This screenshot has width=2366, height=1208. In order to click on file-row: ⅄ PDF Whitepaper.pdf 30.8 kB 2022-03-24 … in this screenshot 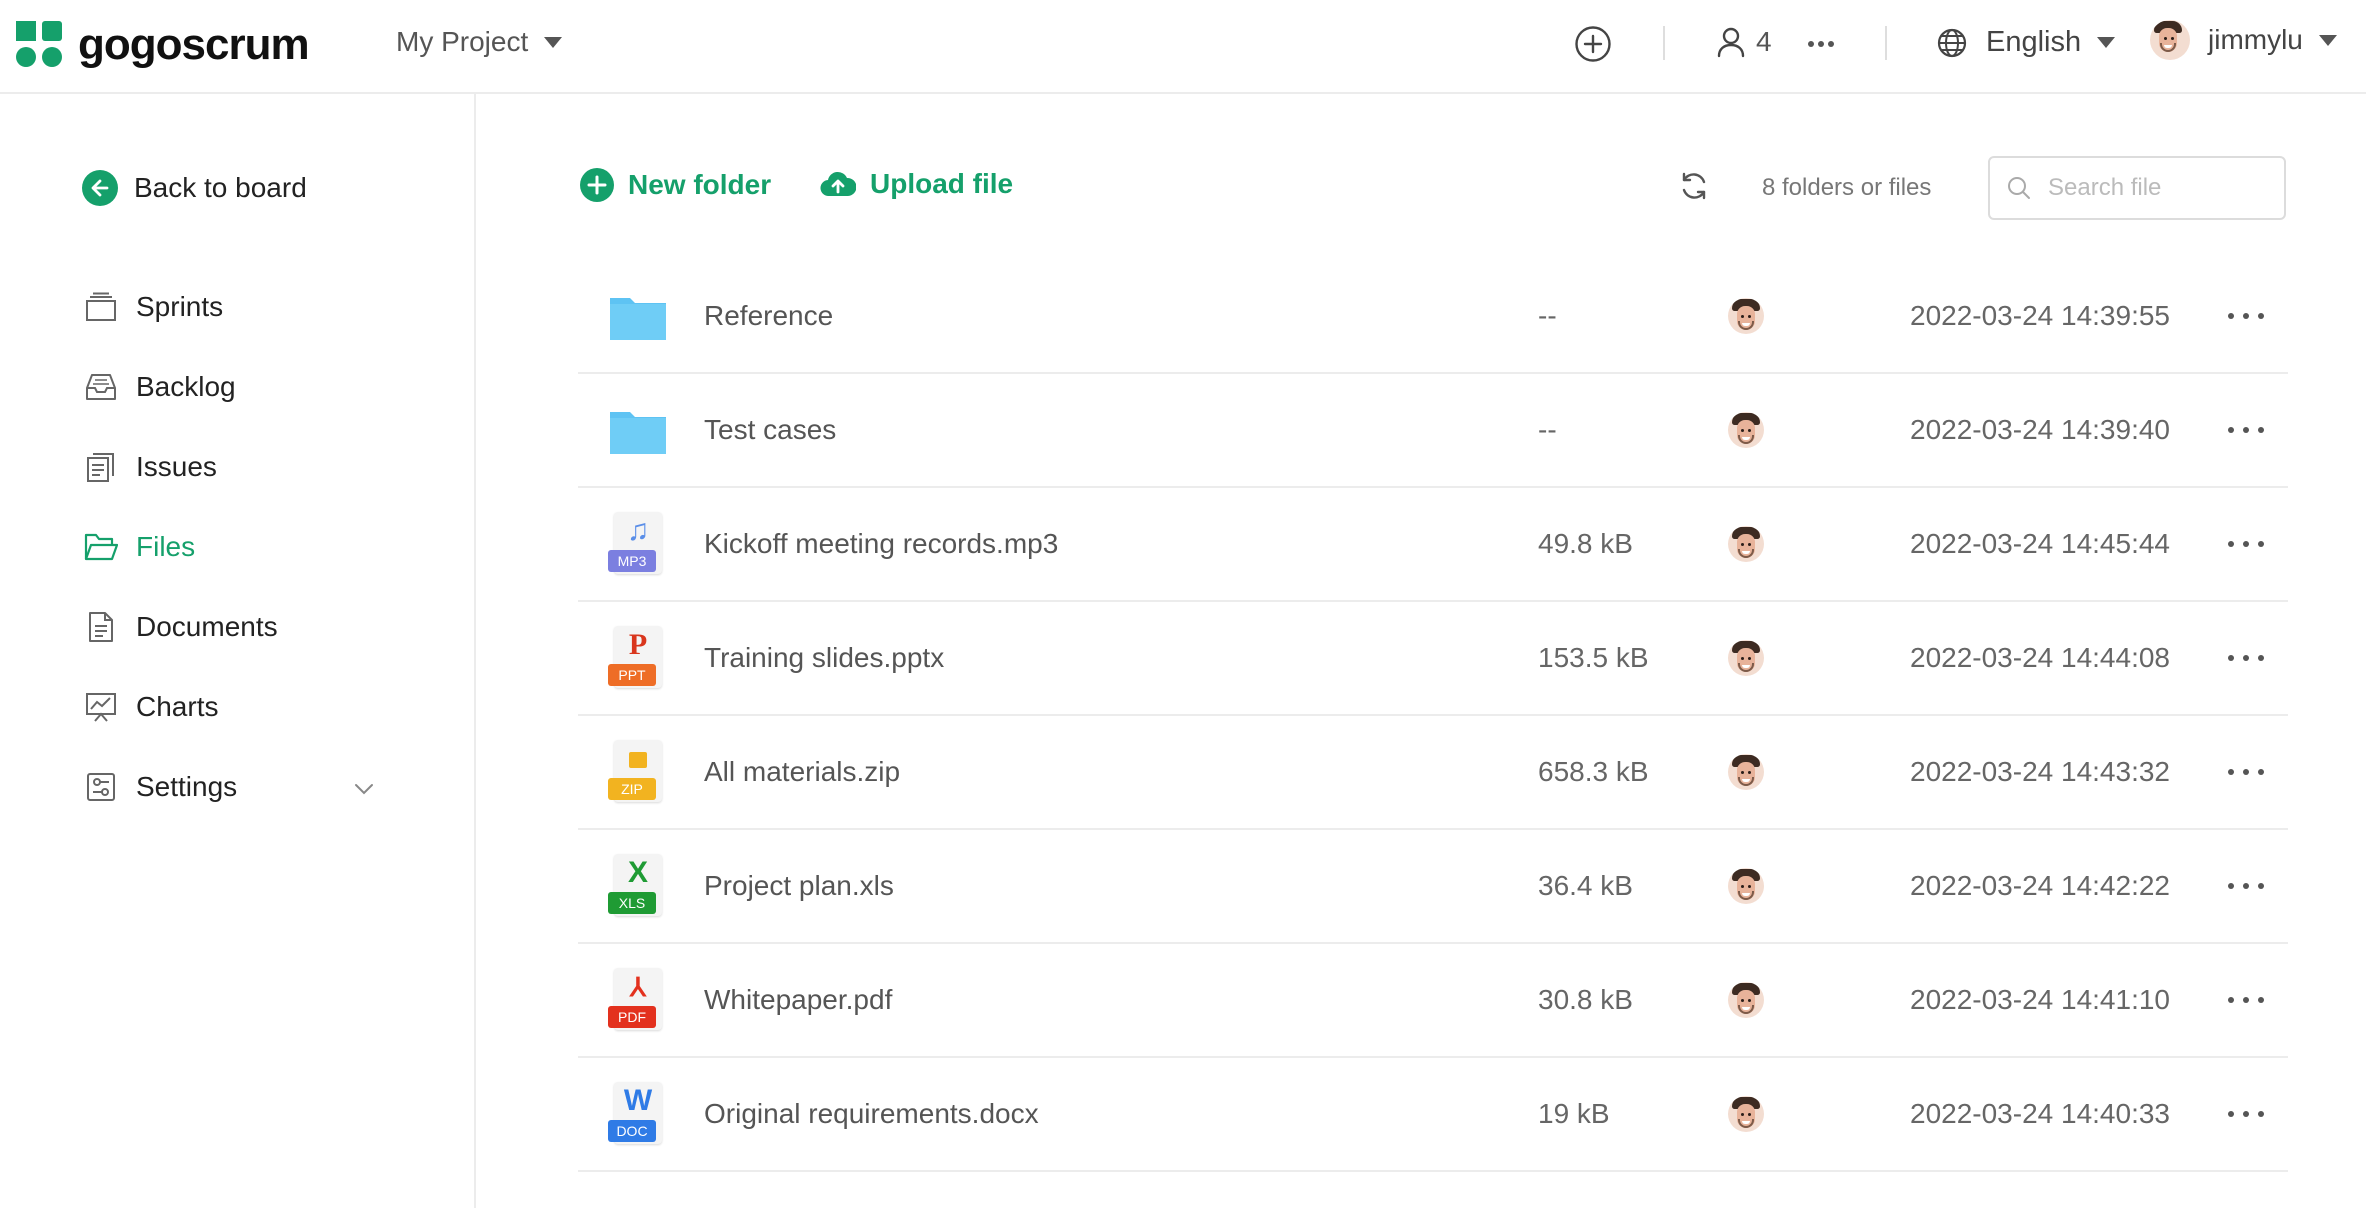, I will do `click(1433, 1001)`.